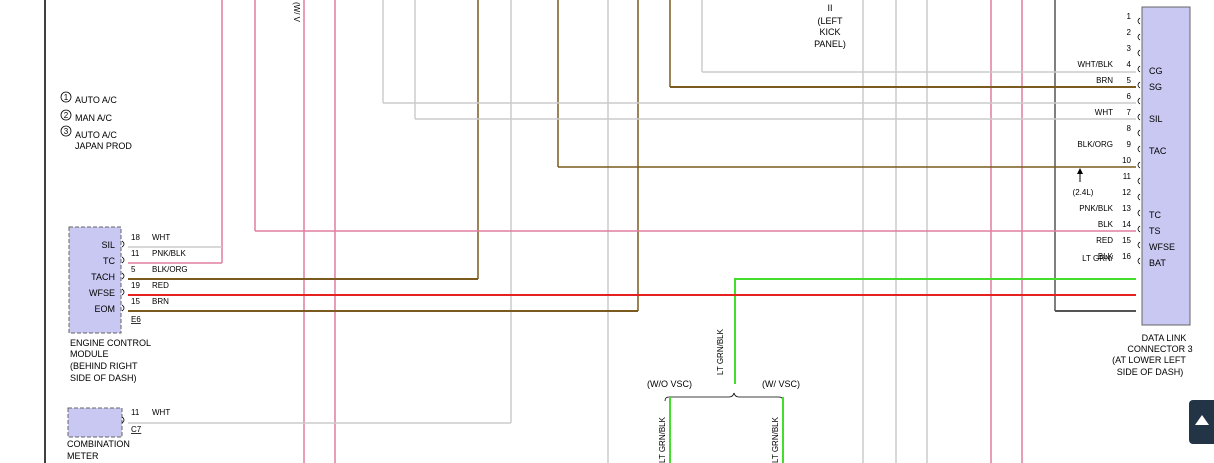 The image size is (1214, 463). Describe the element at coordinates (1131, 162) in the screenshot. I see `dlc-pin-10: 10` at that location.